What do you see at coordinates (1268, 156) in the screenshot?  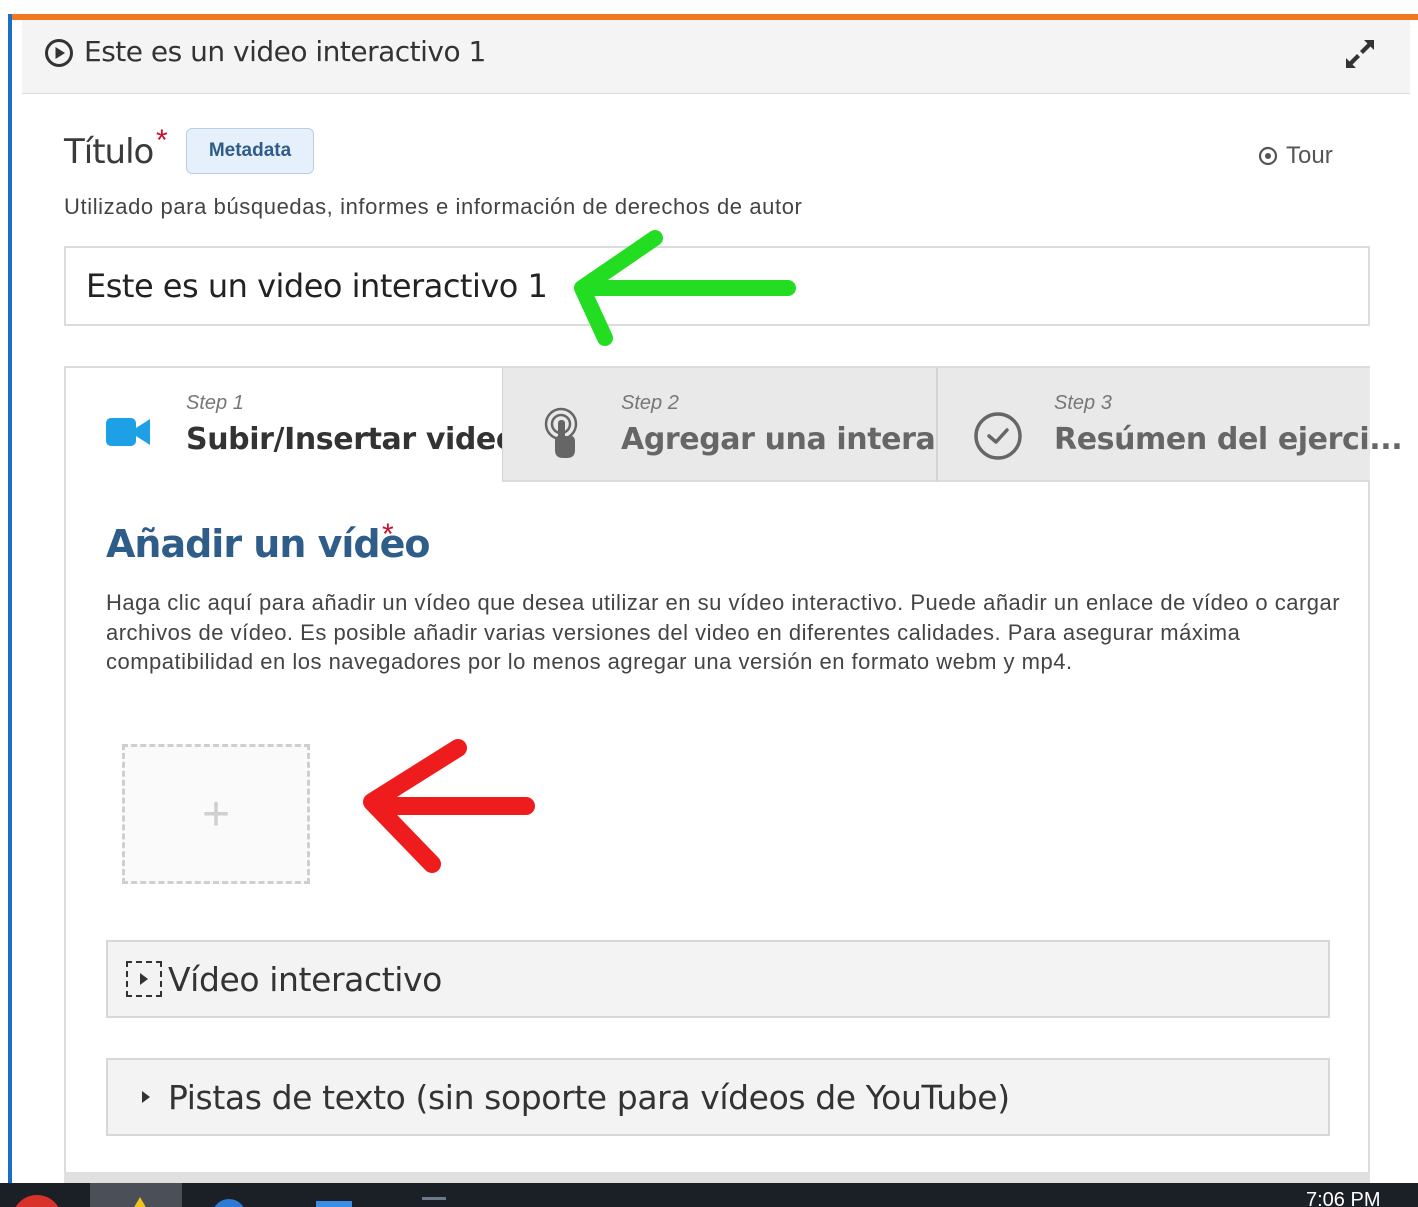 I see `compass-icon` at bounding box center [1268, 156].